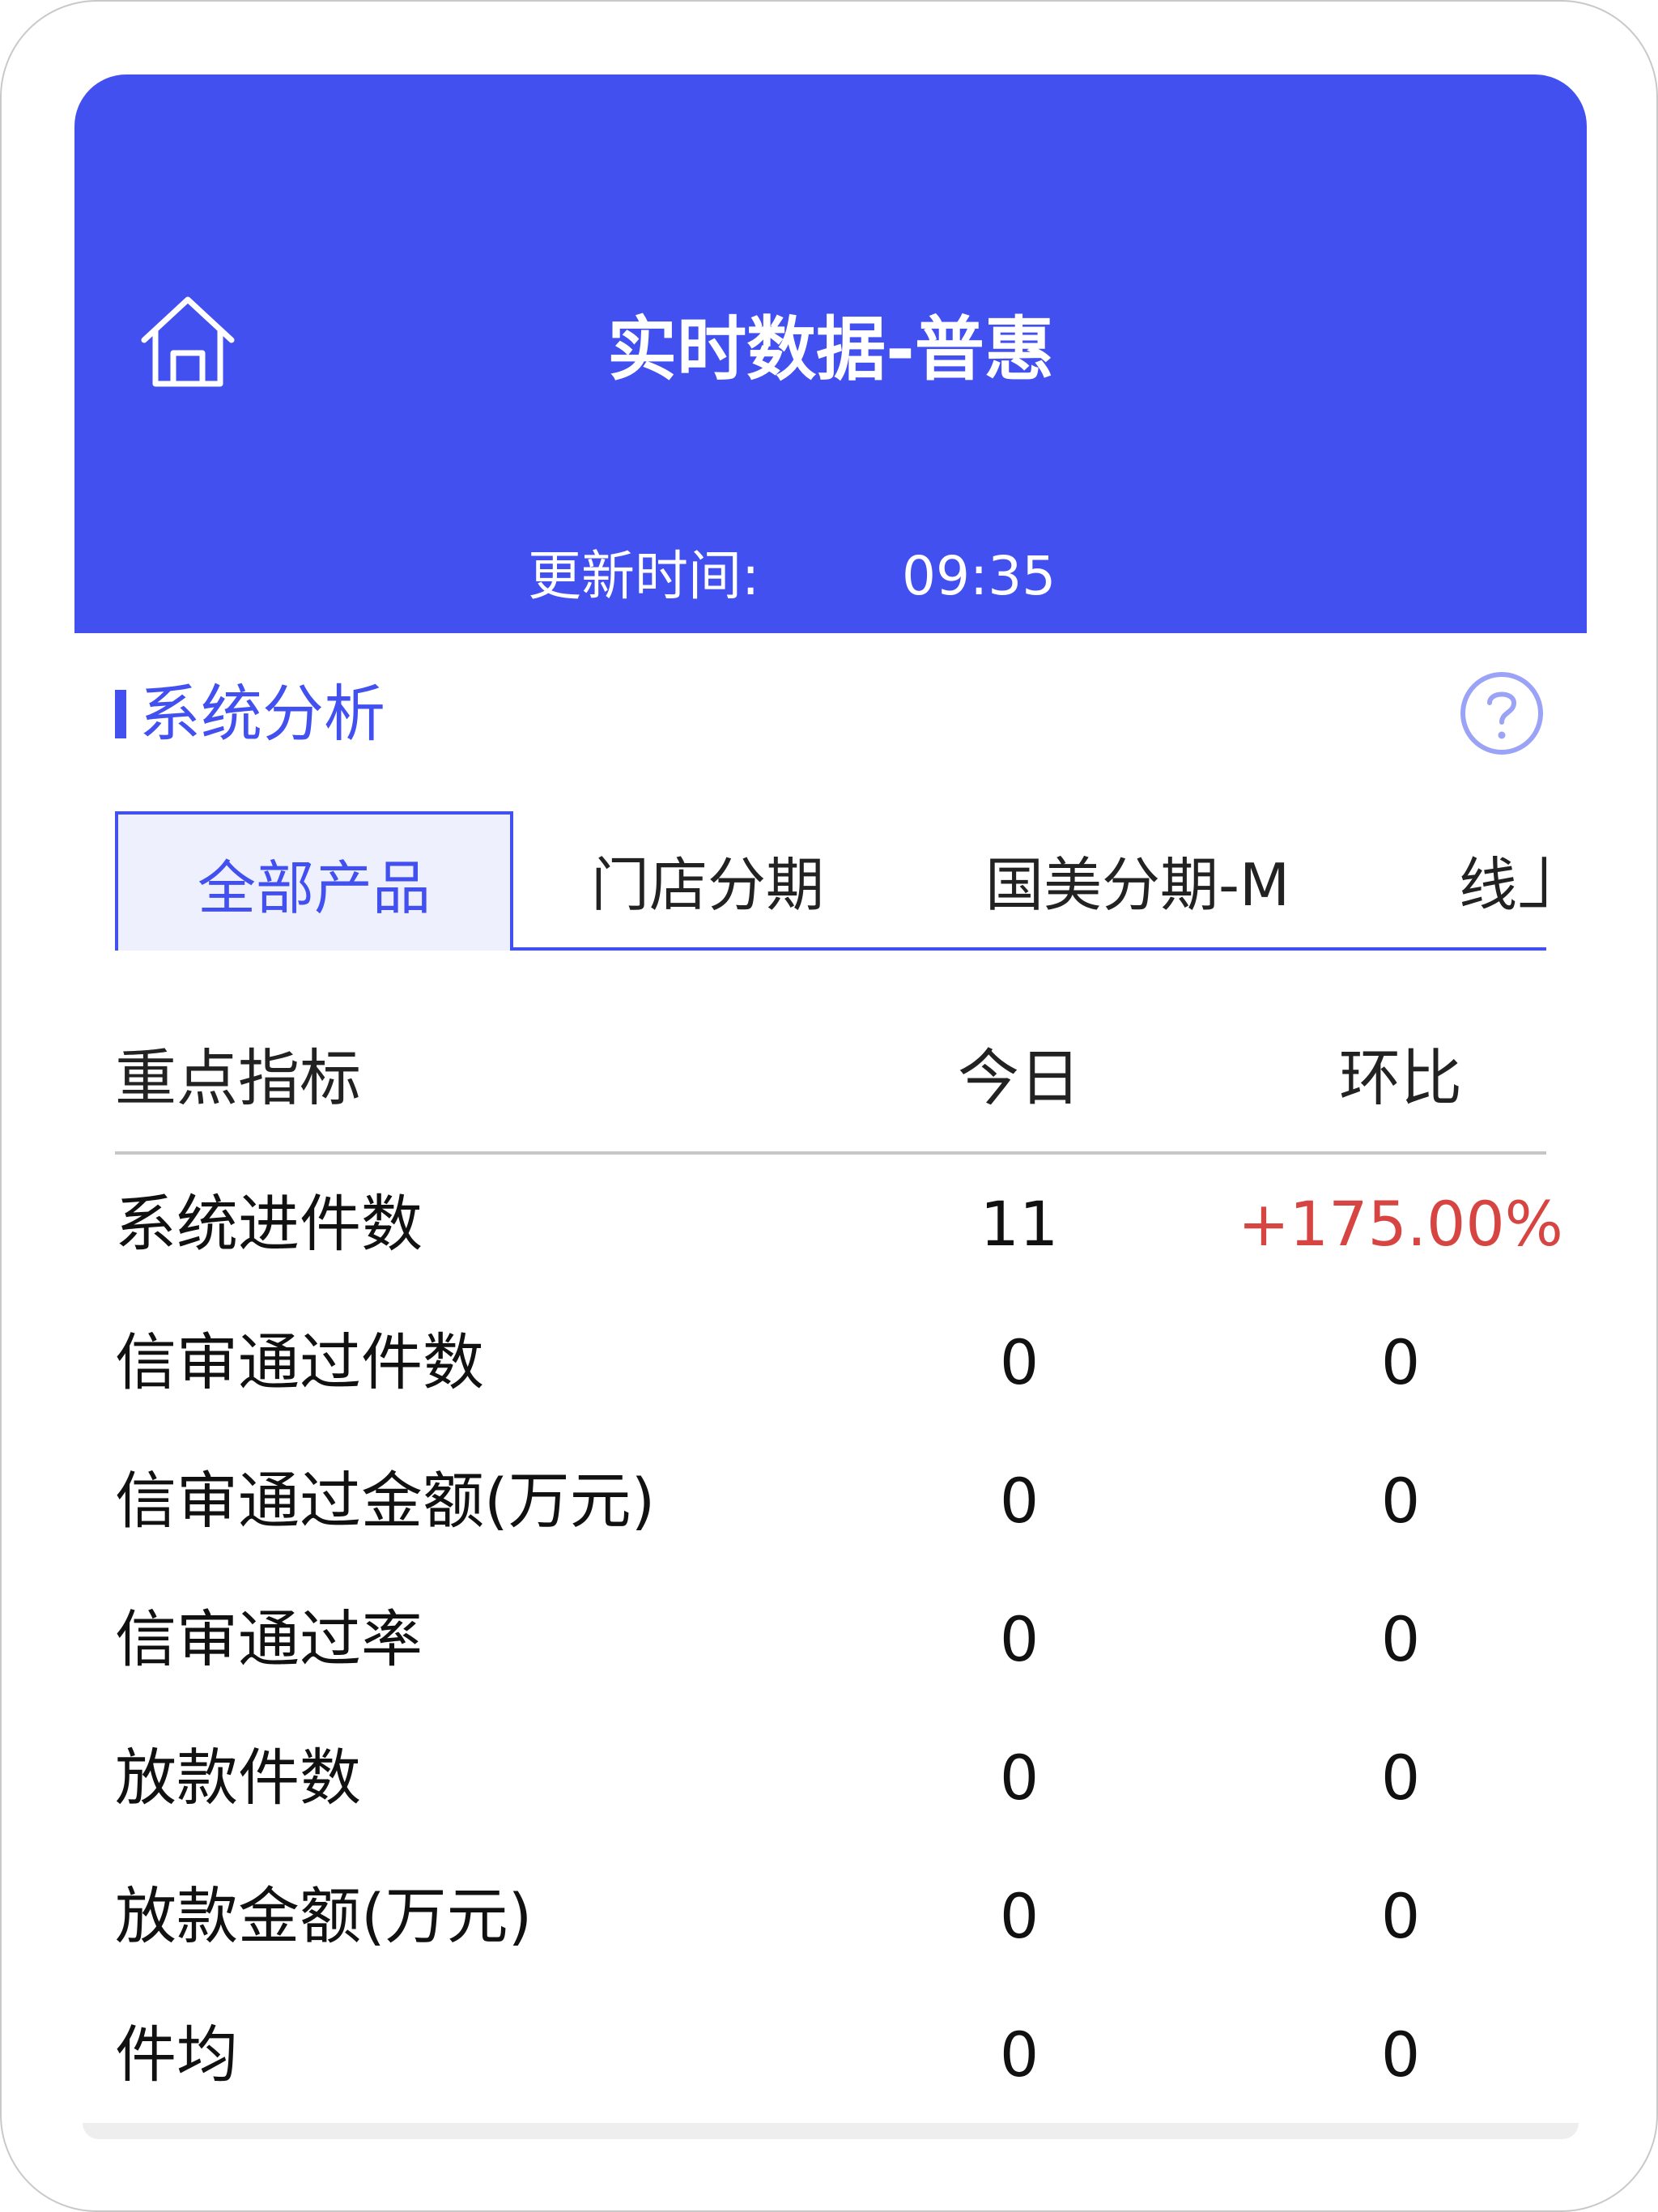  I want to click on section-header: 系统分析, so click(830, 715).